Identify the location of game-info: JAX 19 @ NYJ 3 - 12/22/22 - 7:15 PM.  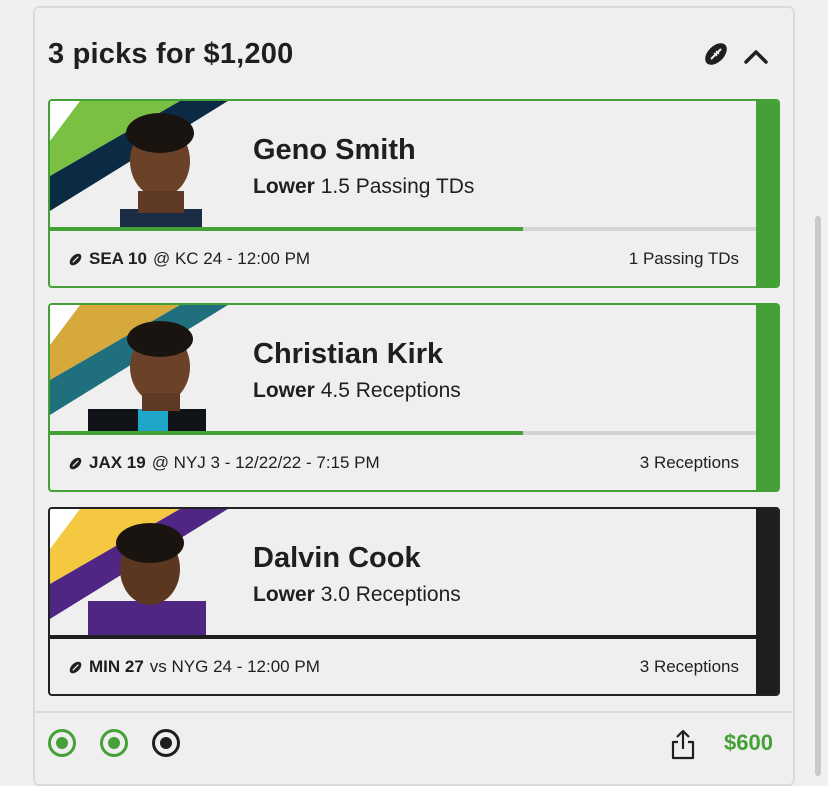
(224, 463).